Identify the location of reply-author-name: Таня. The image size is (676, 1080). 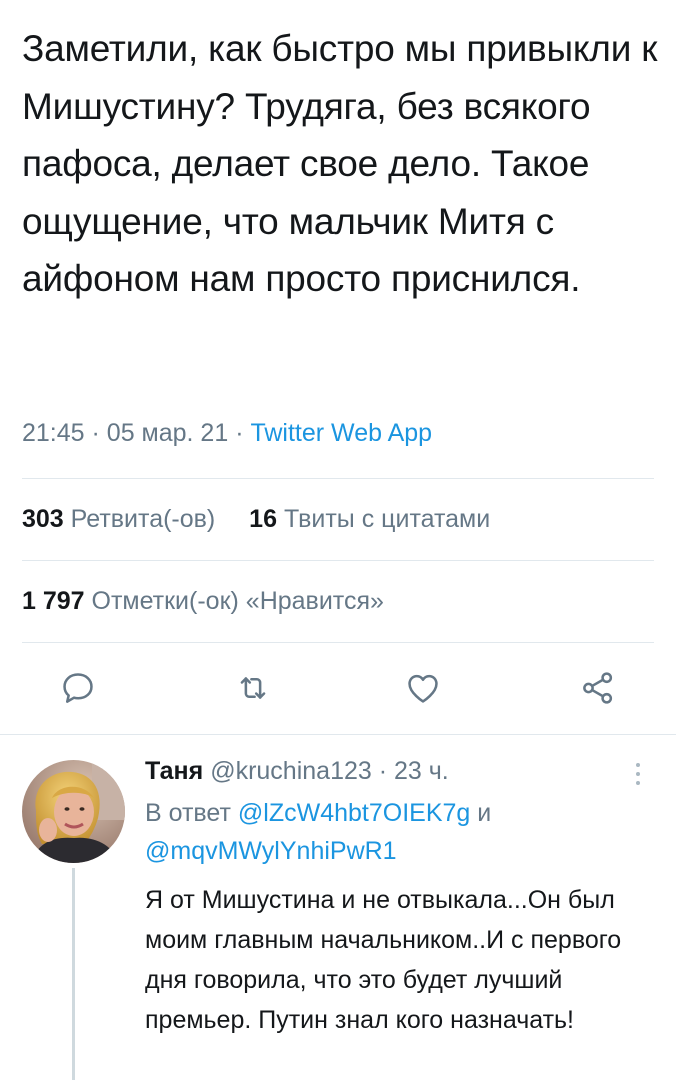
(174, 771).